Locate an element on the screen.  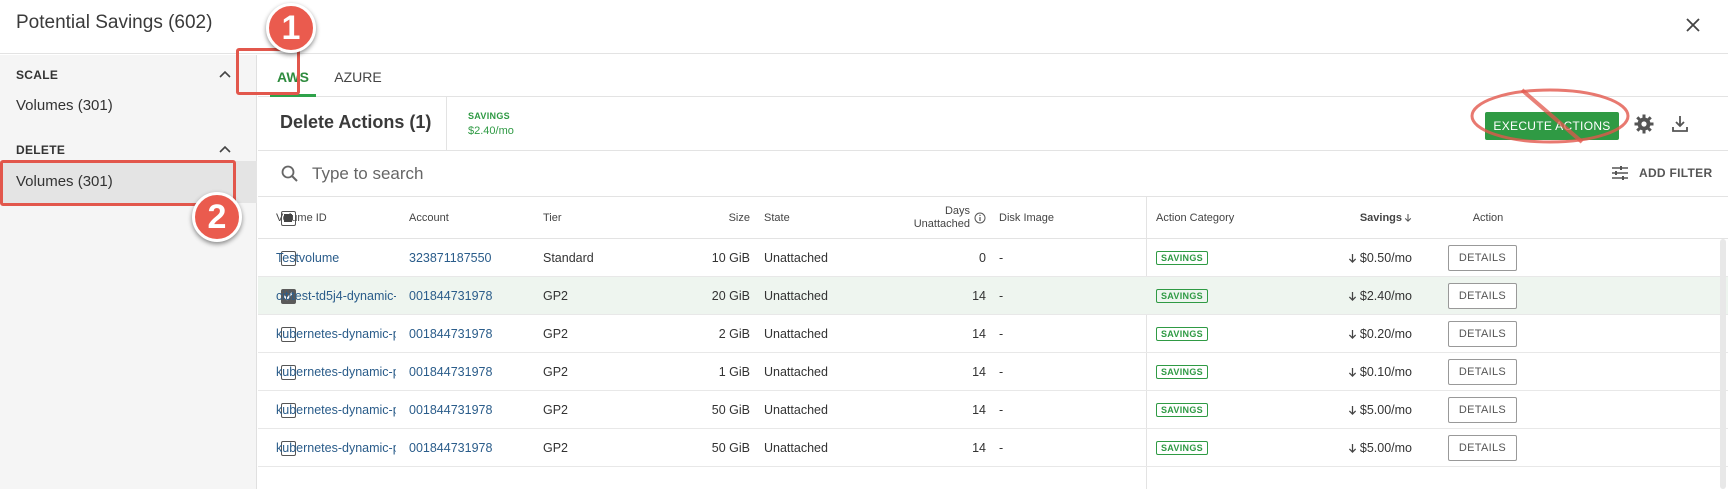
column-header-disk-image: Disk Image is located at coordinates (1027, 218).